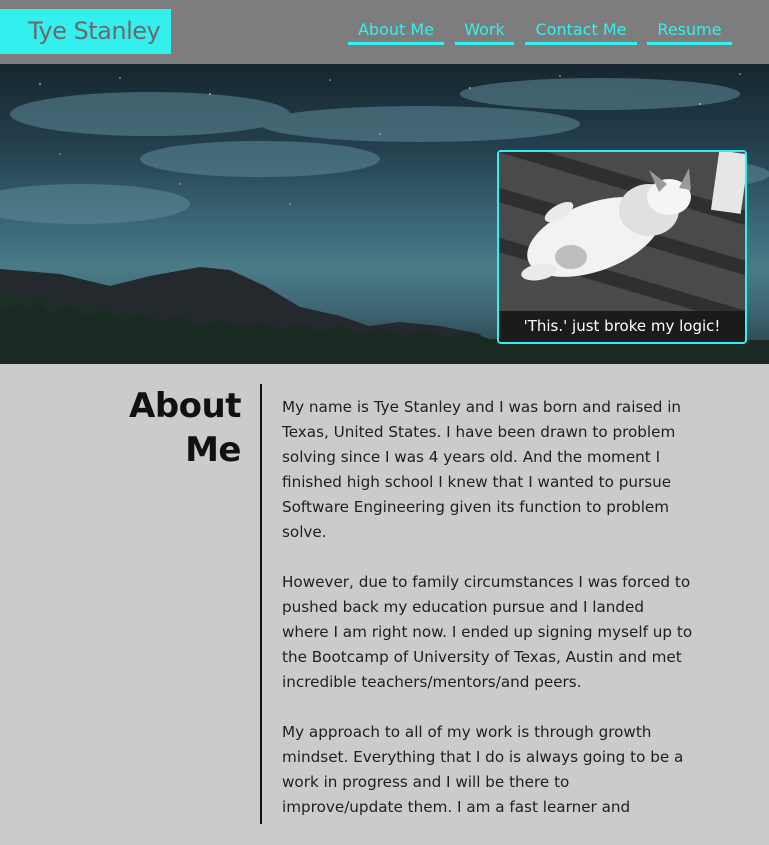 The height and width of the screenshot is (845, 769). Describe the element at coordinates (689, 31) in the screenshot. I see `nav-link-resume: Resume` at that location.